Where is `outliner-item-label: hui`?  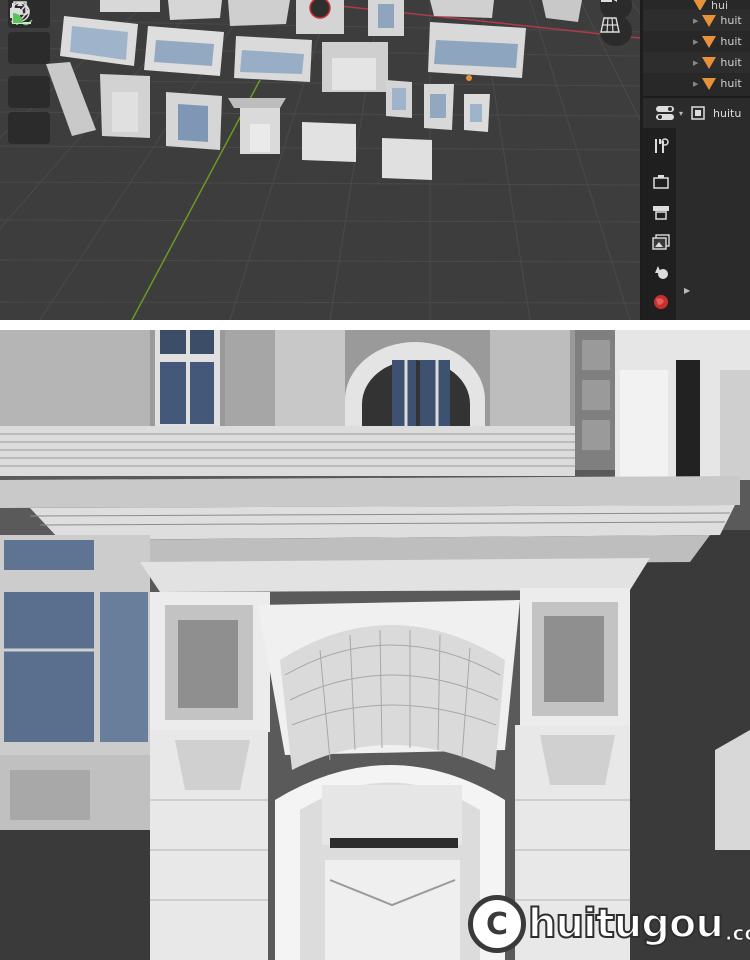
outliner-item-label: hui is located at coordinates (719, 5).